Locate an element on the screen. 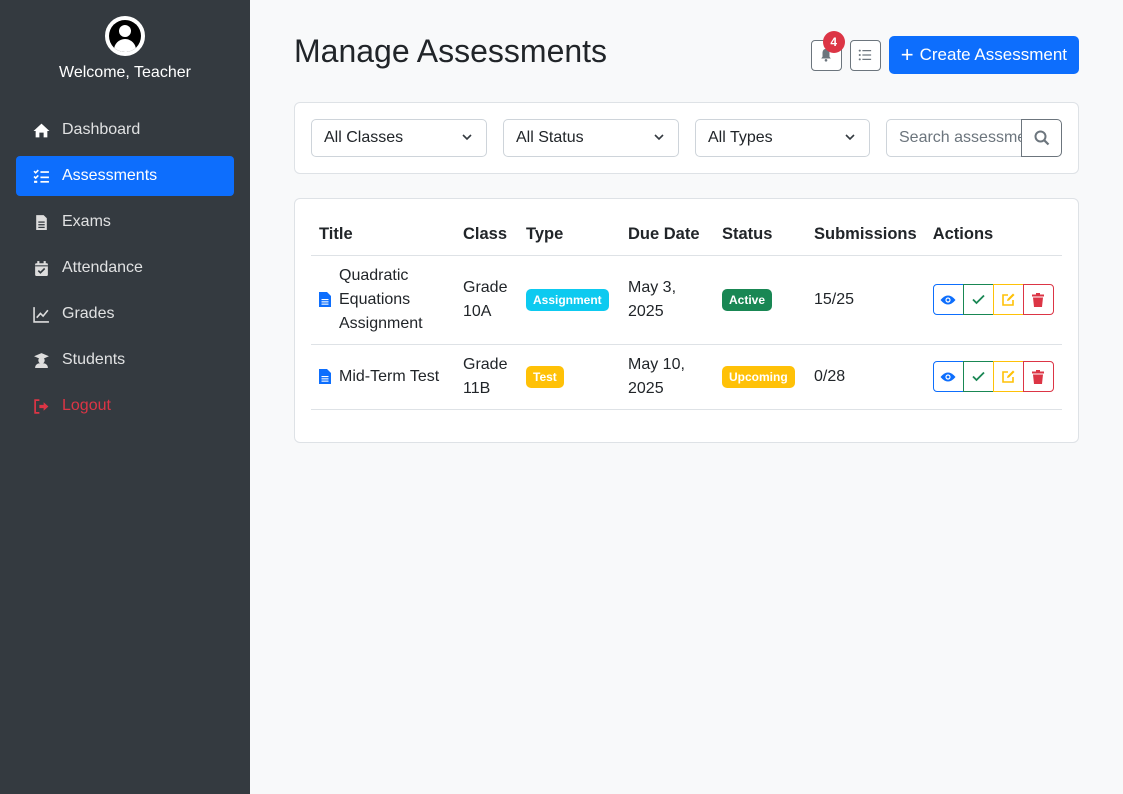 The width and height of the screenshot is (1123, 794). search-icon is located at coordinates (1041, 138).